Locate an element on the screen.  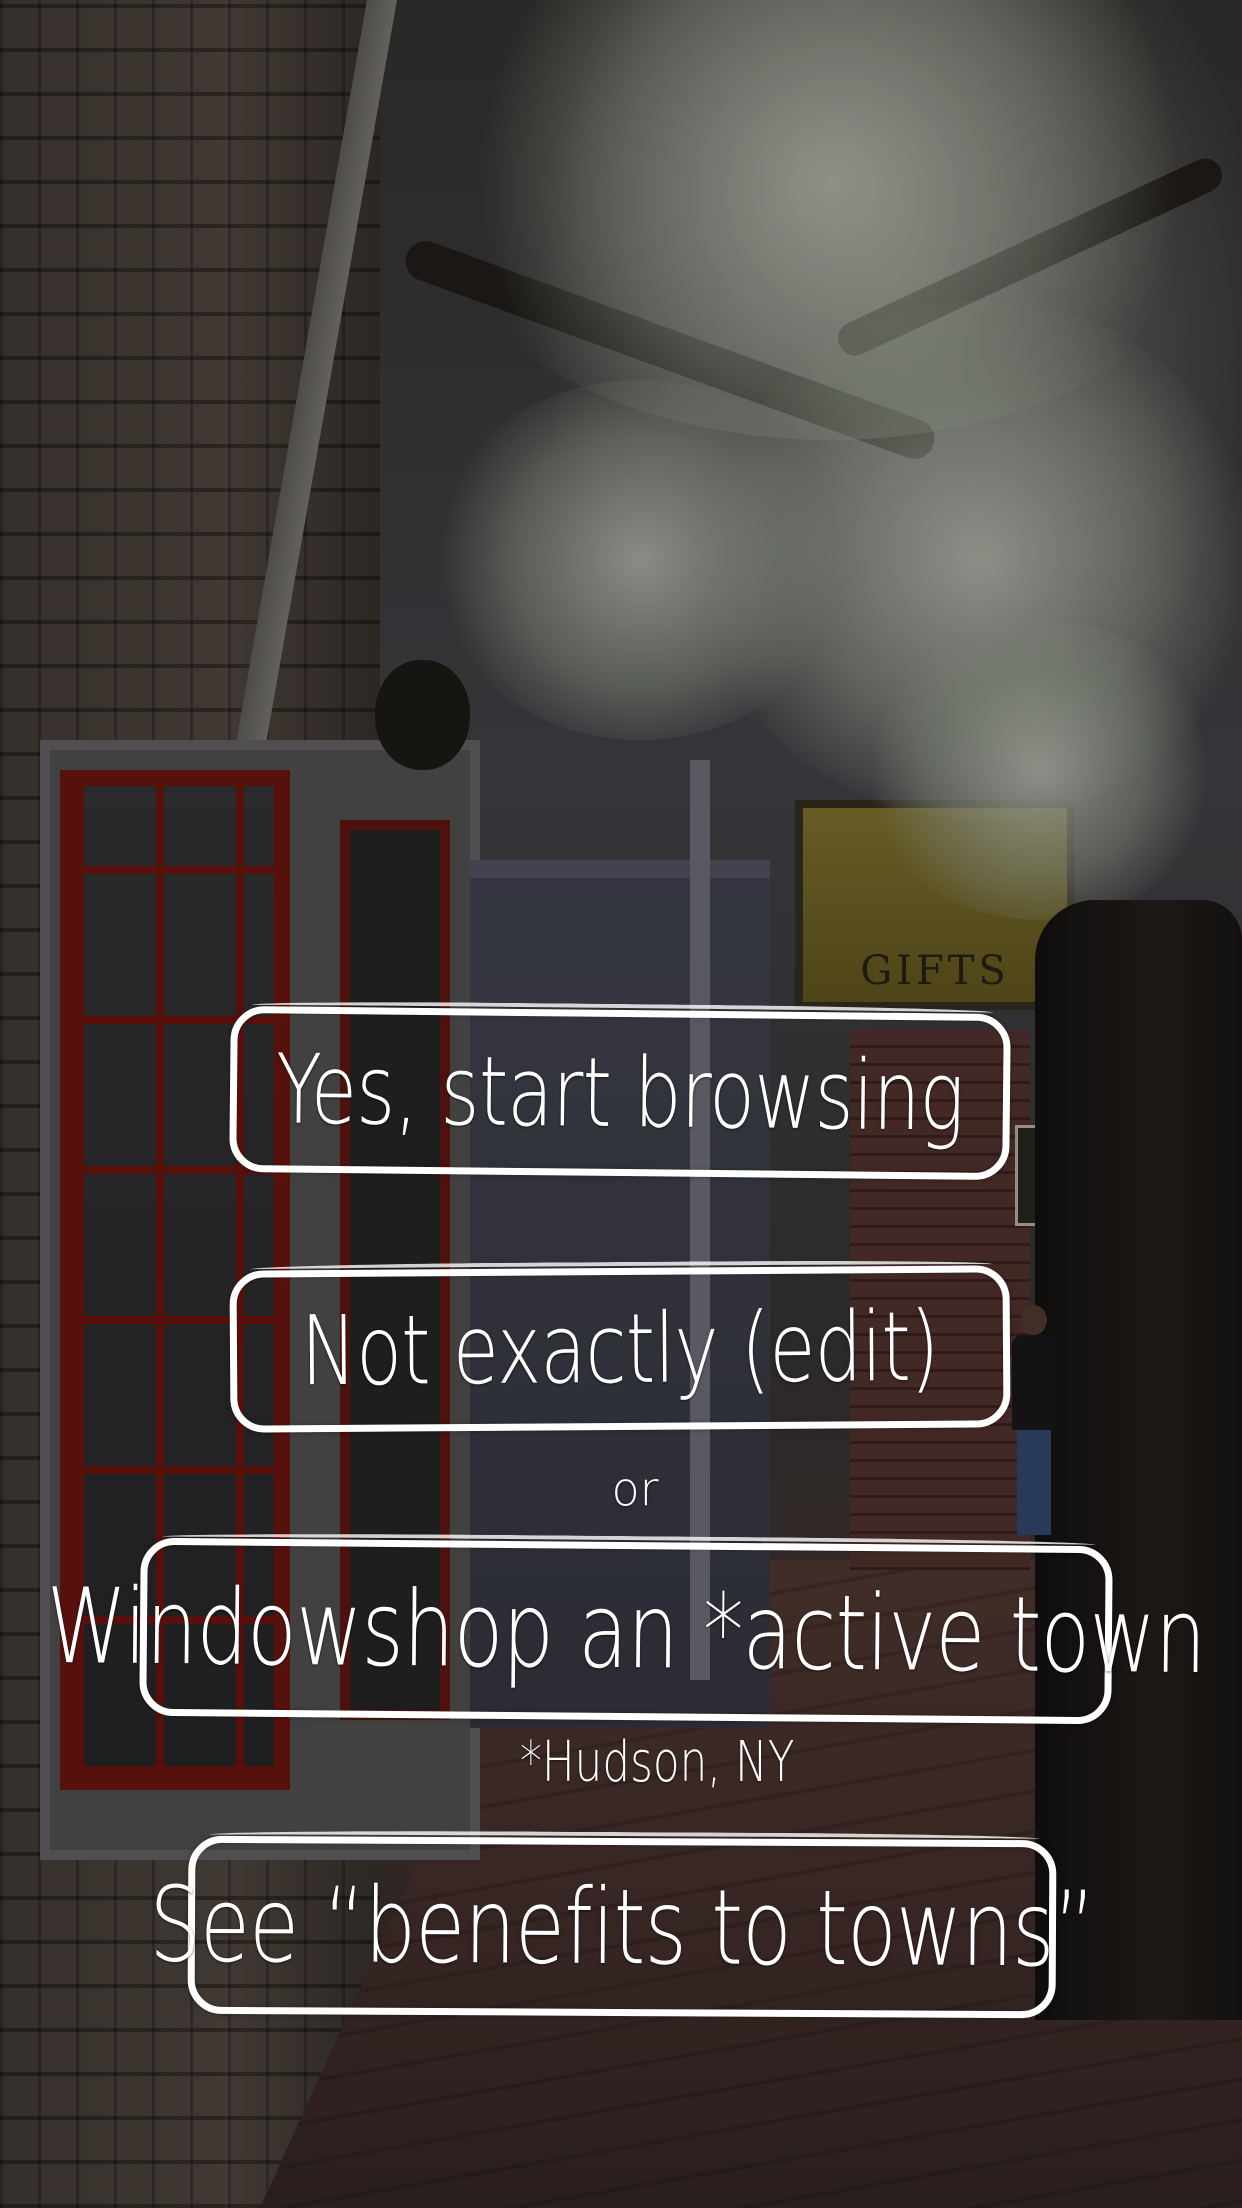
edit-button: Not exactly (edit) is located at coordinates (620, 1349).